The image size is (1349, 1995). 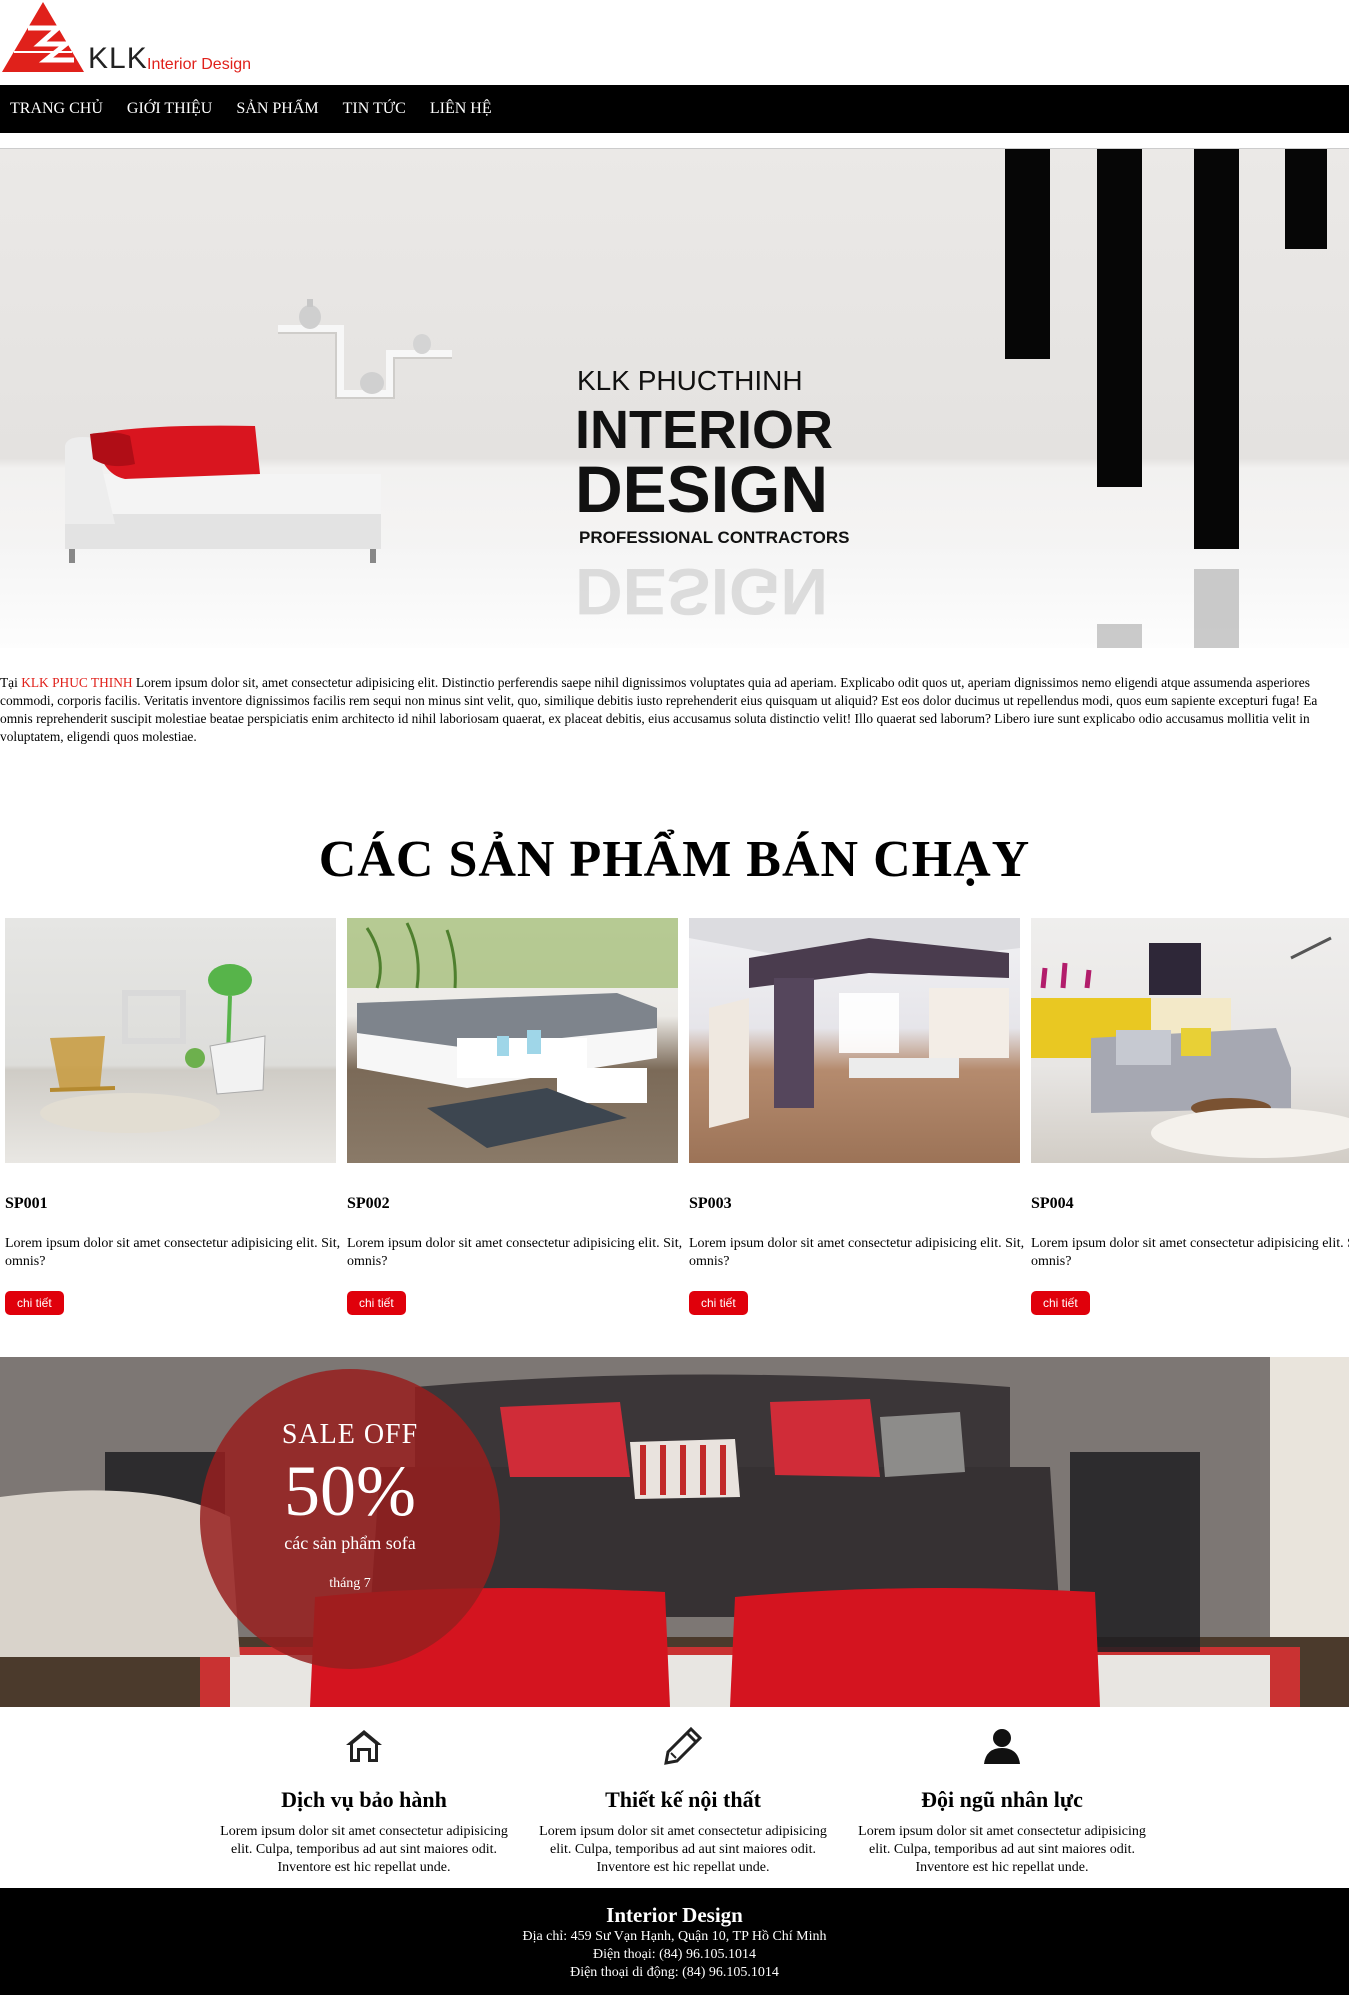 I want to click on wall-shelf-image, so click(x=365, y=349).